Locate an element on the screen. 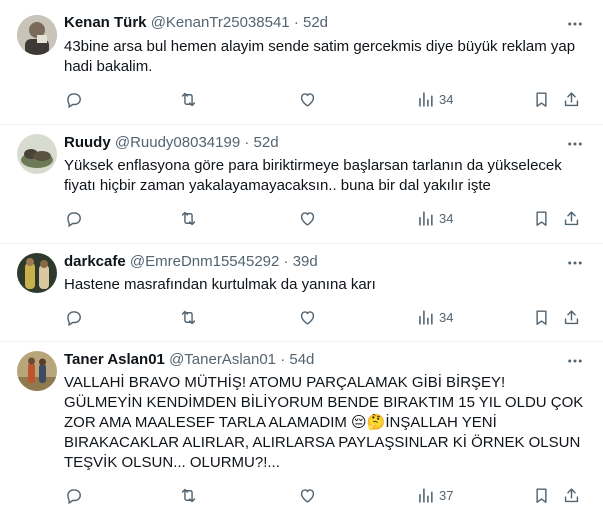 This screenshot has width=603, height=518. display-name: darkcafe is located at coordinates (95, 261).